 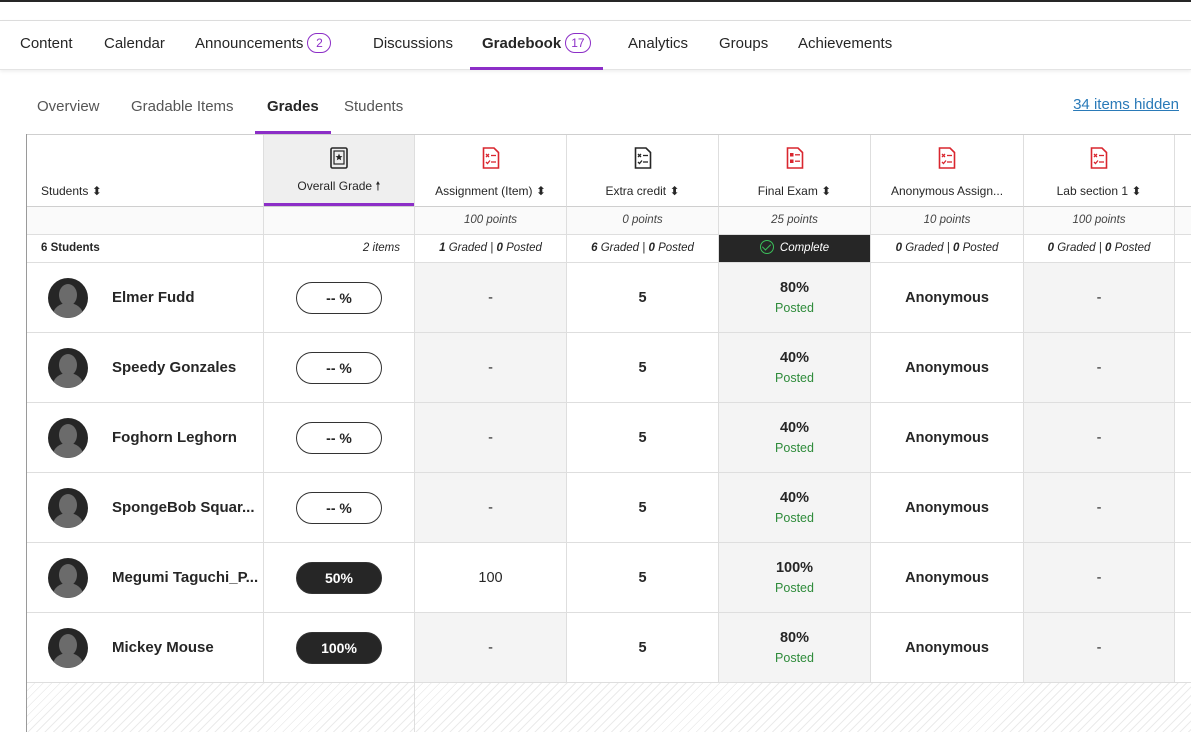 What do you see at coordinates (46, 45) in the screenshot?
I see `tab-content: Content` at bounding box center [46, 45].